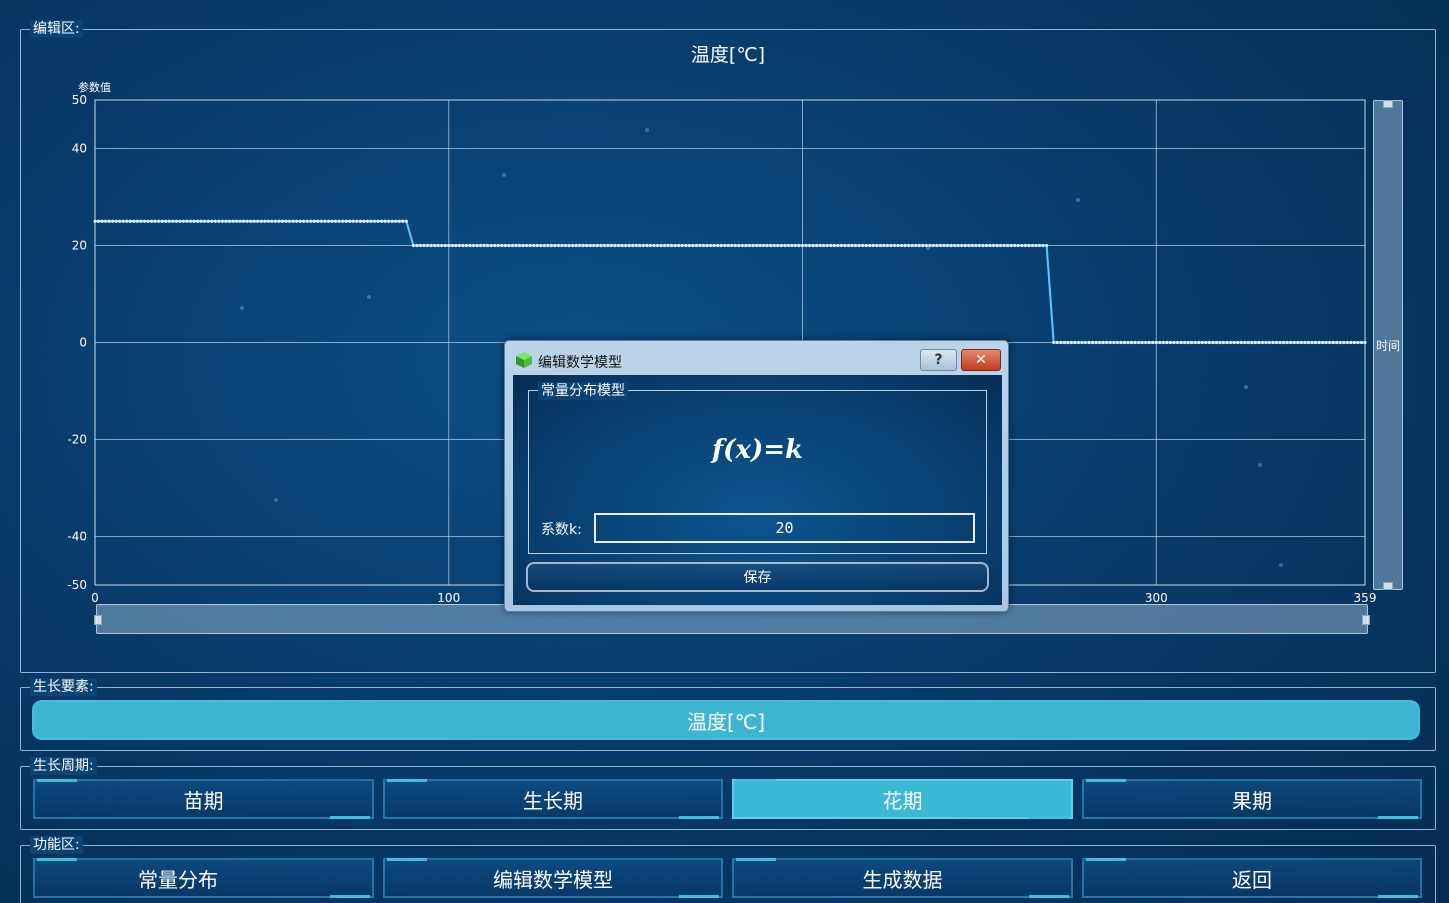 Image resolution: width=1449 pixels, height=903 pixels. What do you see at coordinates (98, 620) in the screenshot?
I see `scroll-handle-left` at bounding box center [98, 620].